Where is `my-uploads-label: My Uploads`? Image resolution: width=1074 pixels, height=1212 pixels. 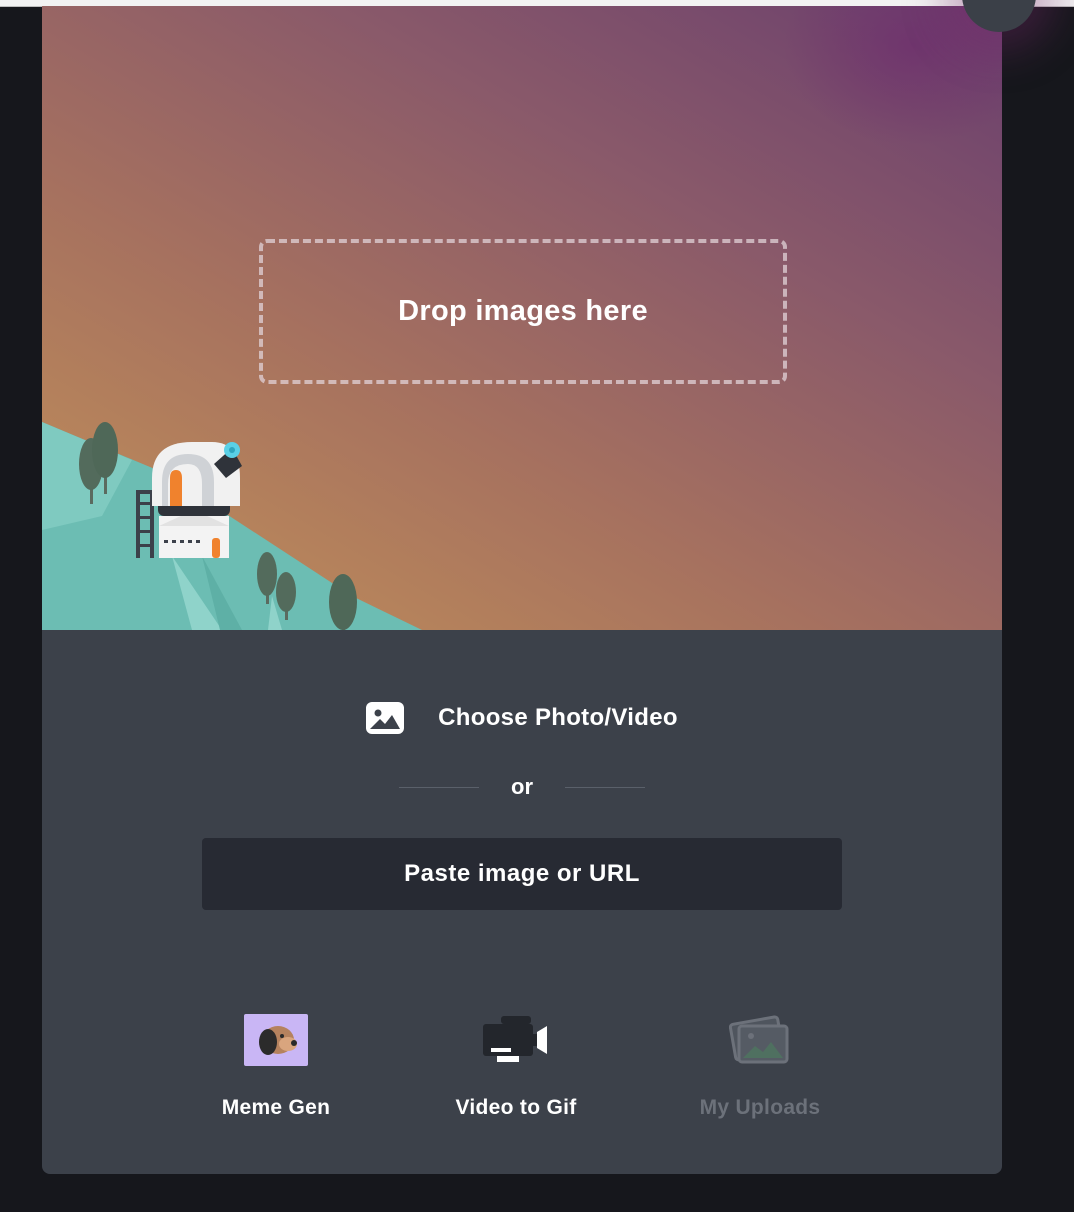
my-uploads-label: My Uploads is located at coordinates (760, 1107).